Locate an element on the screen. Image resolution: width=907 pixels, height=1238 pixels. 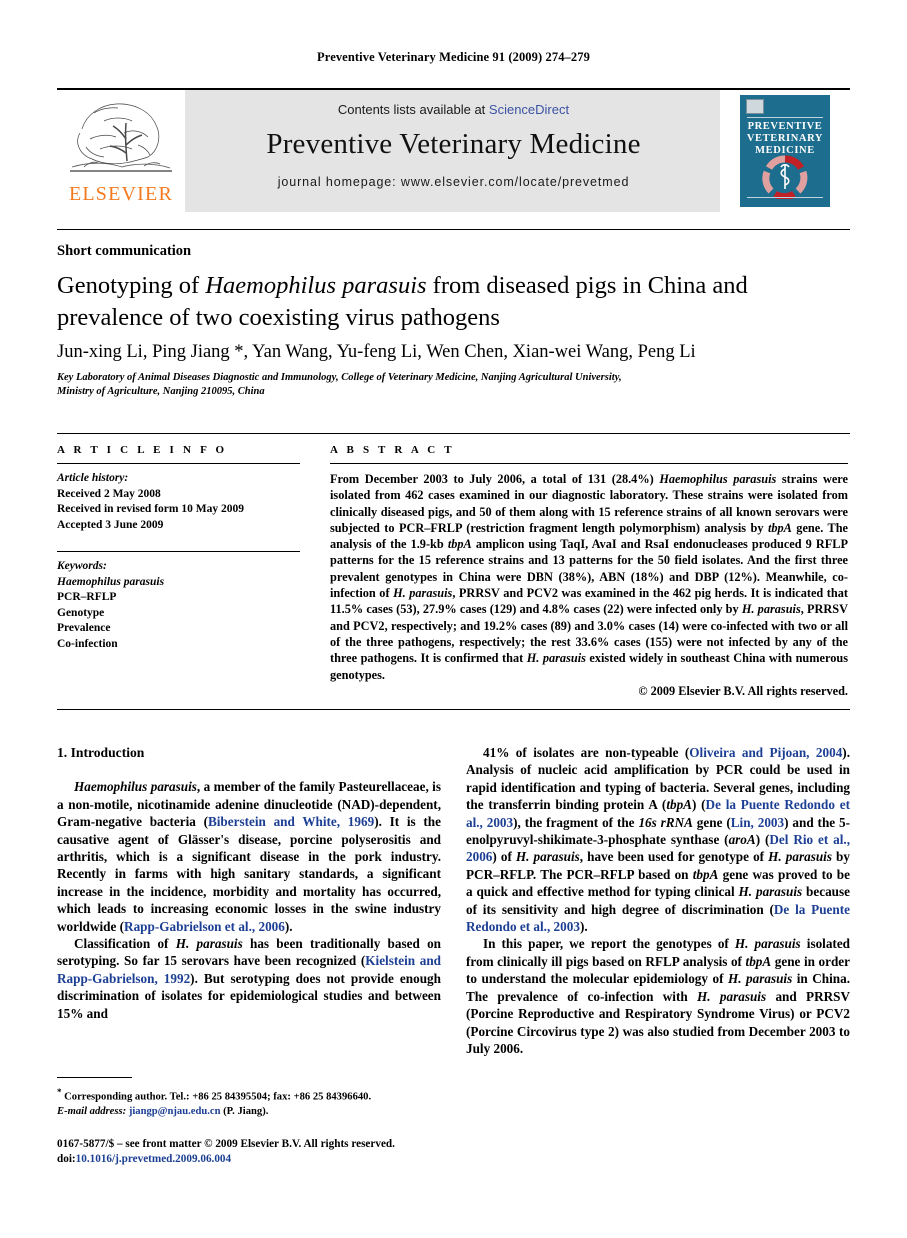
info-abstract-top-rule is located at coordinates (453, 433).